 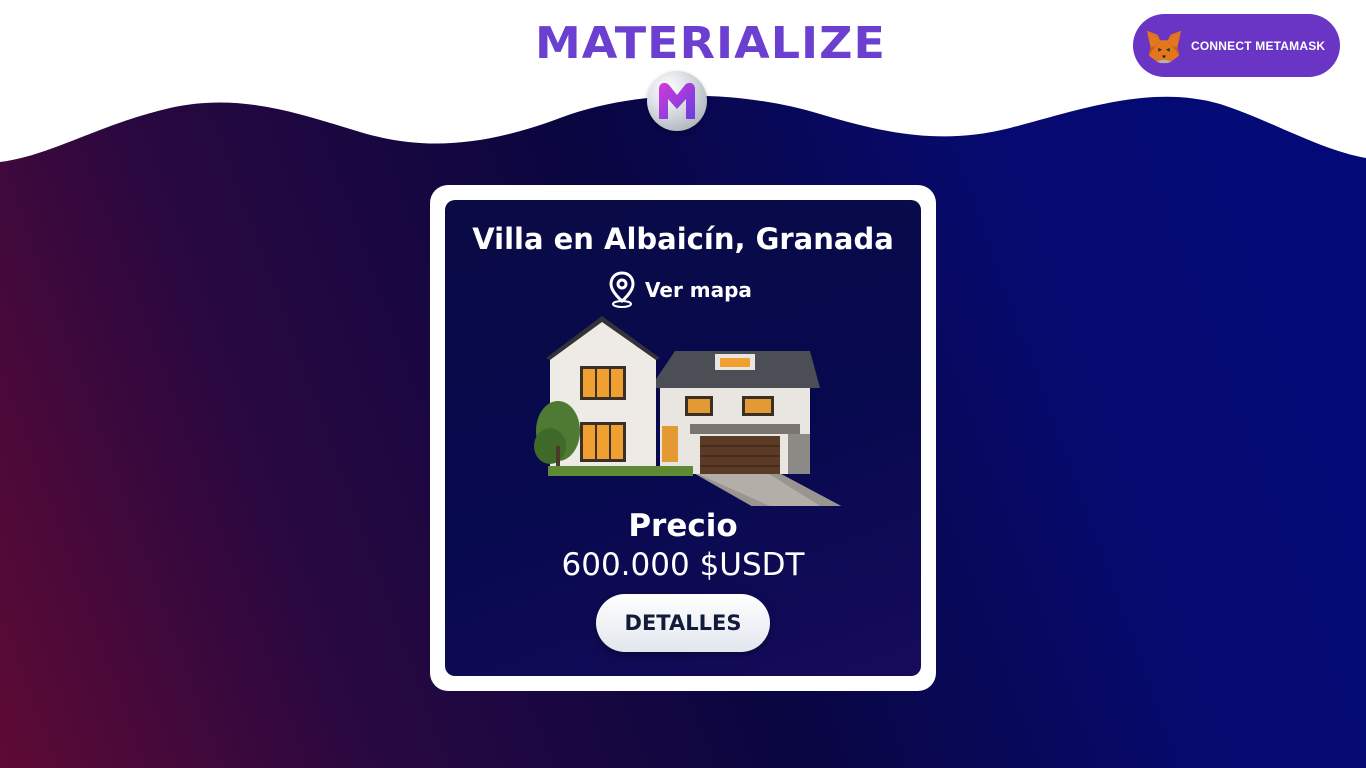 I want to click on view-map-link: Ver mapa, so click(x=680, y=290).